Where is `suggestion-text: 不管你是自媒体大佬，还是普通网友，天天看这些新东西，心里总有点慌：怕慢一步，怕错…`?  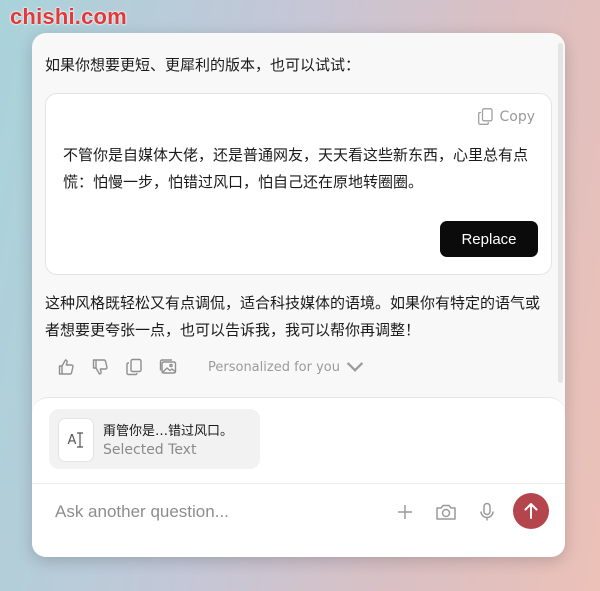
suggestion-text: 不管你是自媒体大佬，还是普通网友，天天看这些新东西，心里总有点慌：怕慢一步，怕错… is located at coordinates (296, 168).